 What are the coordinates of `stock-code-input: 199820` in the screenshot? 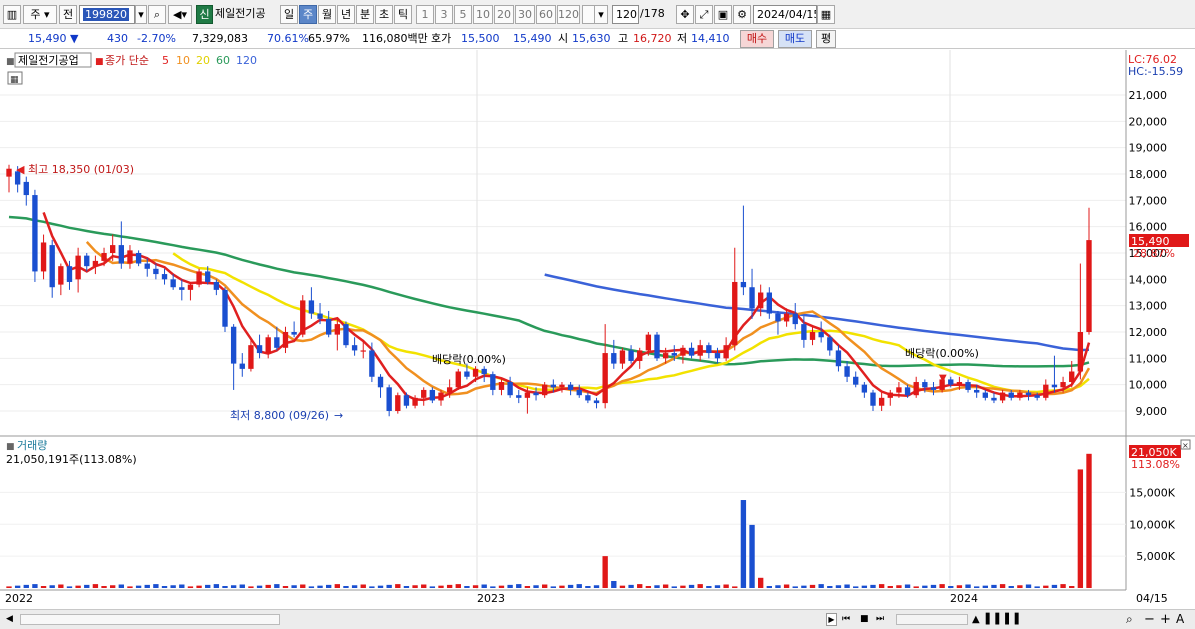 It's located at (107, 14).